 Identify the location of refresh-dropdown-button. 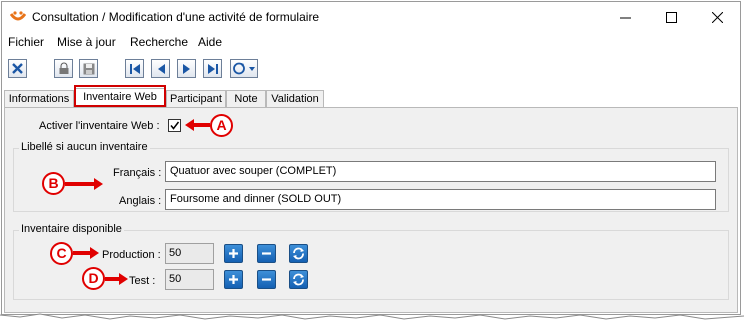
(244, 68).